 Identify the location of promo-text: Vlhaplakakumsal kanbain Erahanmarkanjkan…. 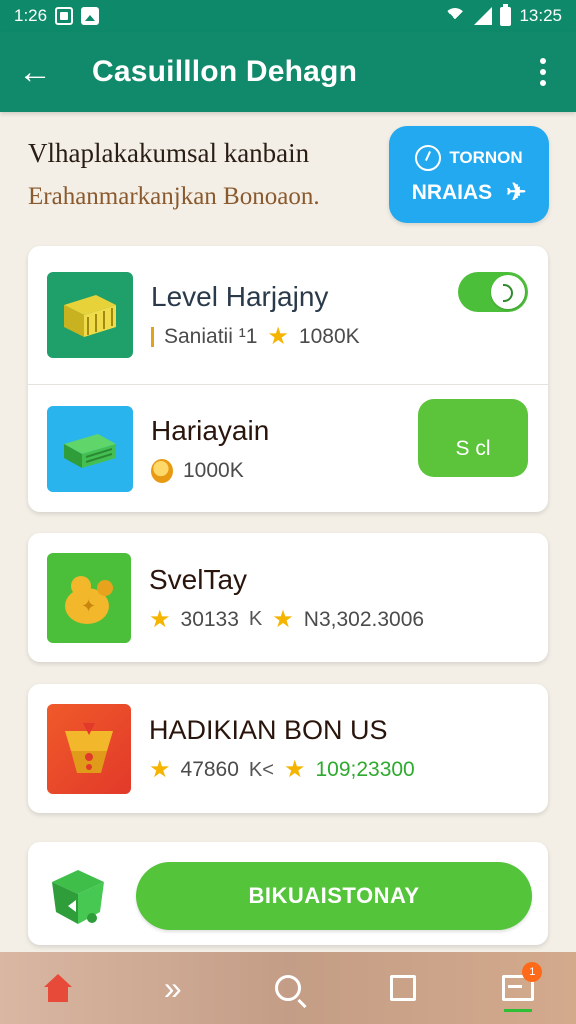
(203, 174).